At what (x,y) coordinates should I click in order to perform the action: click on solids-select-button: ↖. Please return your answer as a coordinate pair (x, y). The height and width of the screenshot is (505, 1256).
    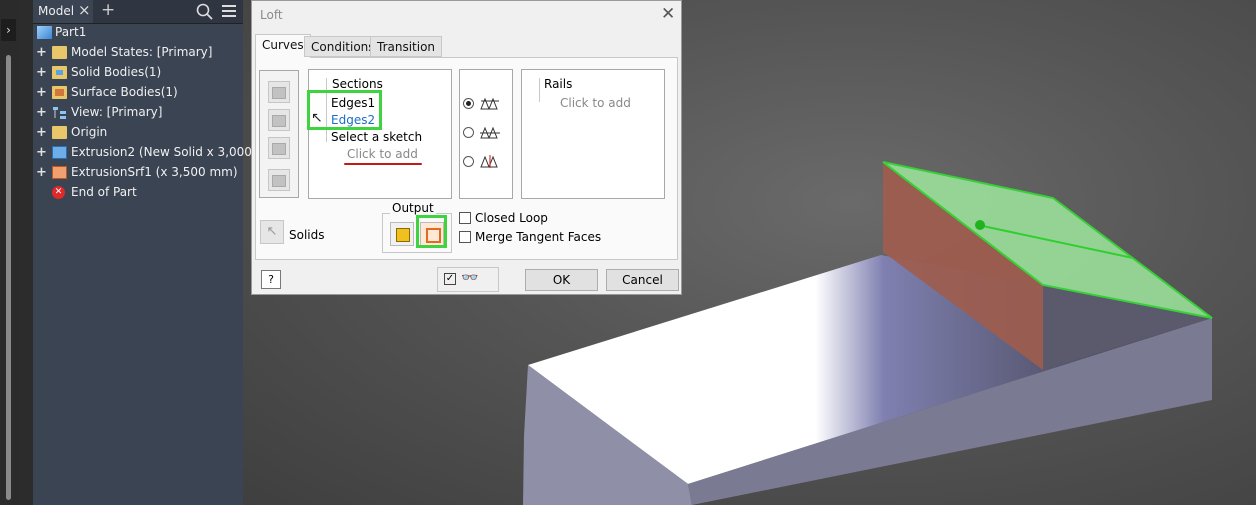
    Looking at the image, I should click on (272, 232).